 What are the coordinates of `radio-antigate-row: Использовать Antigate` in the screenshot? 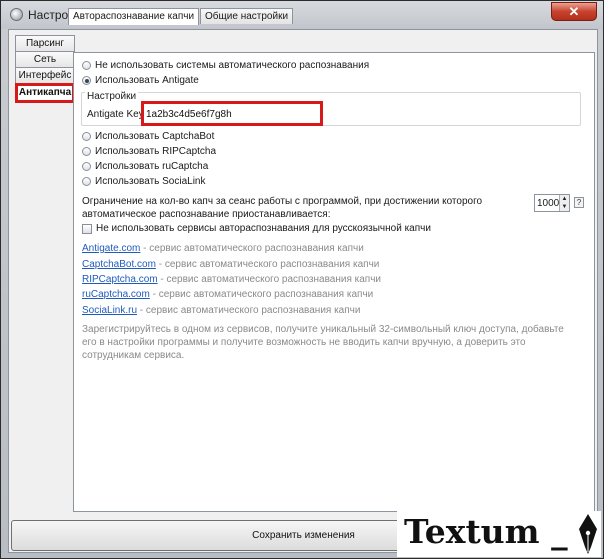 It's located at (140, 80).